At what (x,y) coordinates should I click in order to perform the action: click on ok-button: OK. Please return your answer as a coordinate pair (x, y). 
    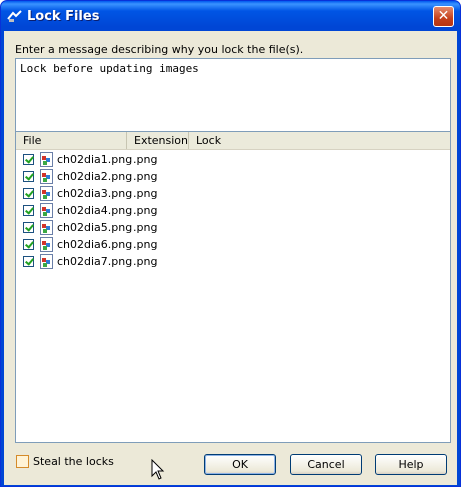
    Looking at the image, I should click on (240, 464).